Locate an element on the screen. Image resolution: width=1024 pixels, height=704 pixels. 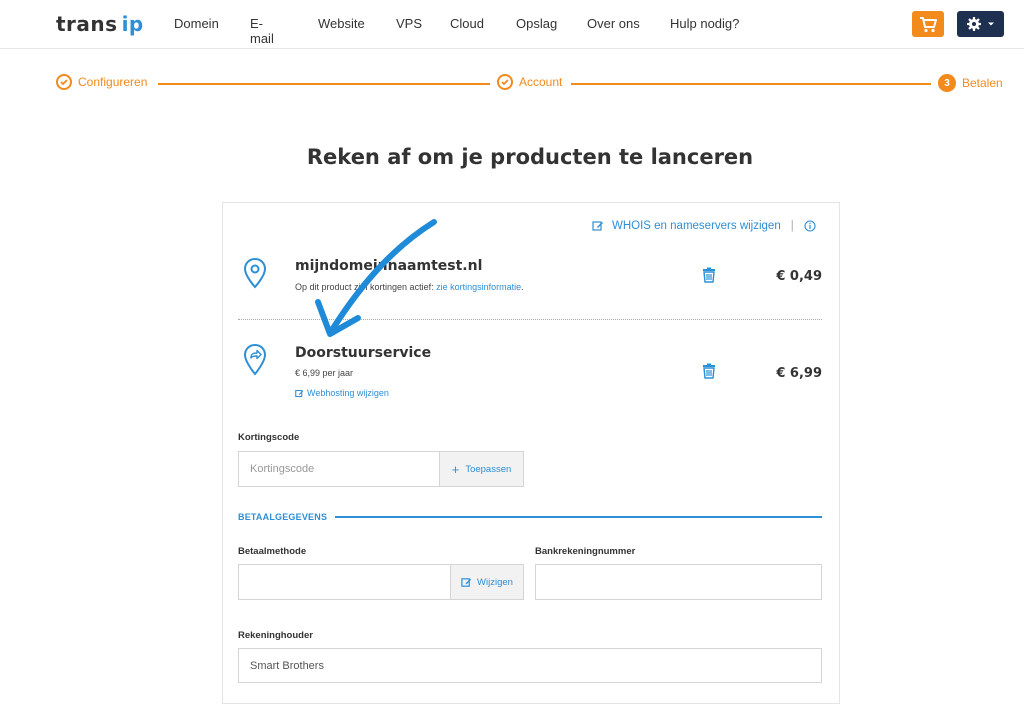
change-label: Wijzigen is located at coordinates (495, 582).